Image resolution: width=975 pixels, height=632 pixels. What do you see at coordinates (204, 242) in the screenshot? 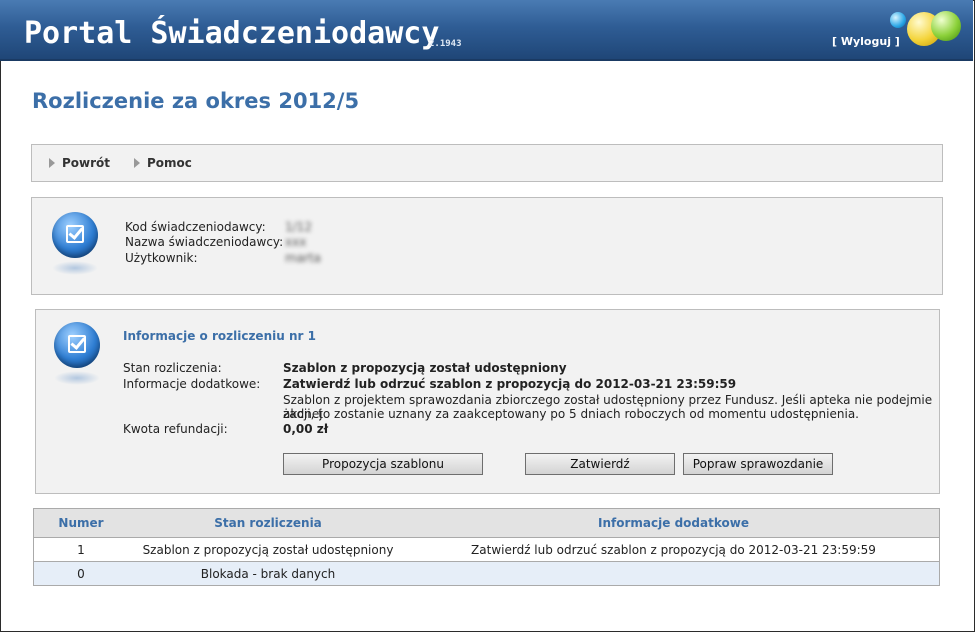
I see `provider-name-label: Nazwa świadczeniodawcy:` at bounding box center [204, 242].